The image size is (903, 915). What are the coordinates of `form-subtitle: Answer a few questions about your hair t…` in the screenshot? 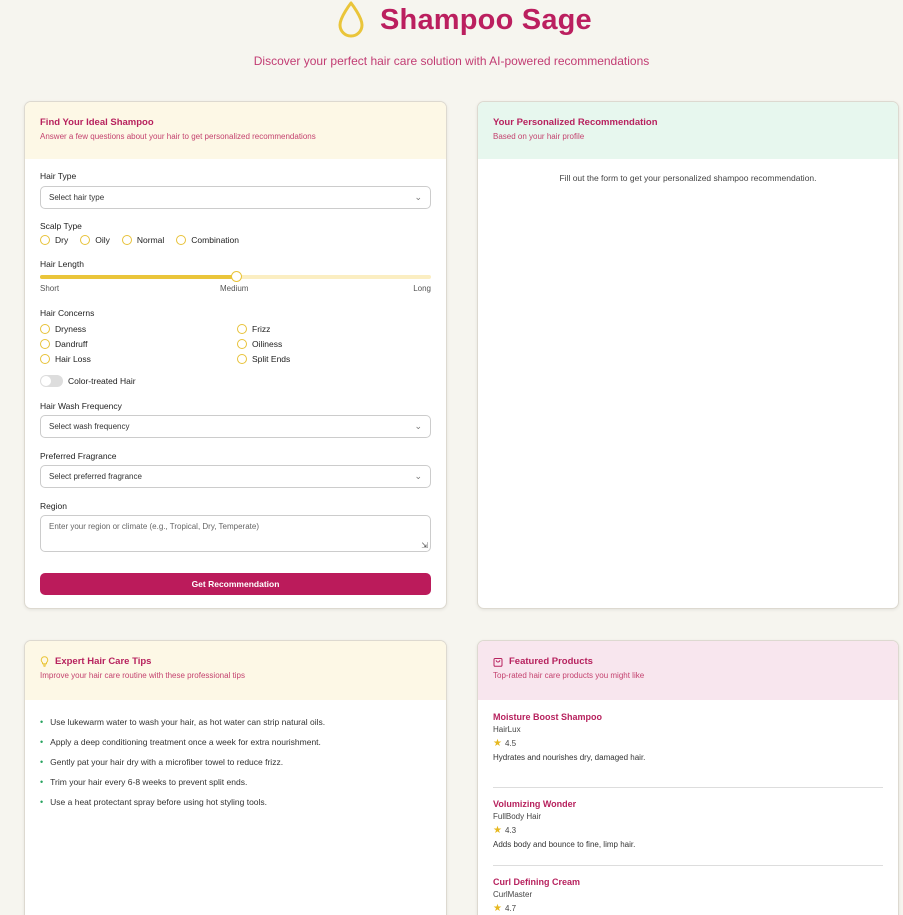 It's located at (178, 136).